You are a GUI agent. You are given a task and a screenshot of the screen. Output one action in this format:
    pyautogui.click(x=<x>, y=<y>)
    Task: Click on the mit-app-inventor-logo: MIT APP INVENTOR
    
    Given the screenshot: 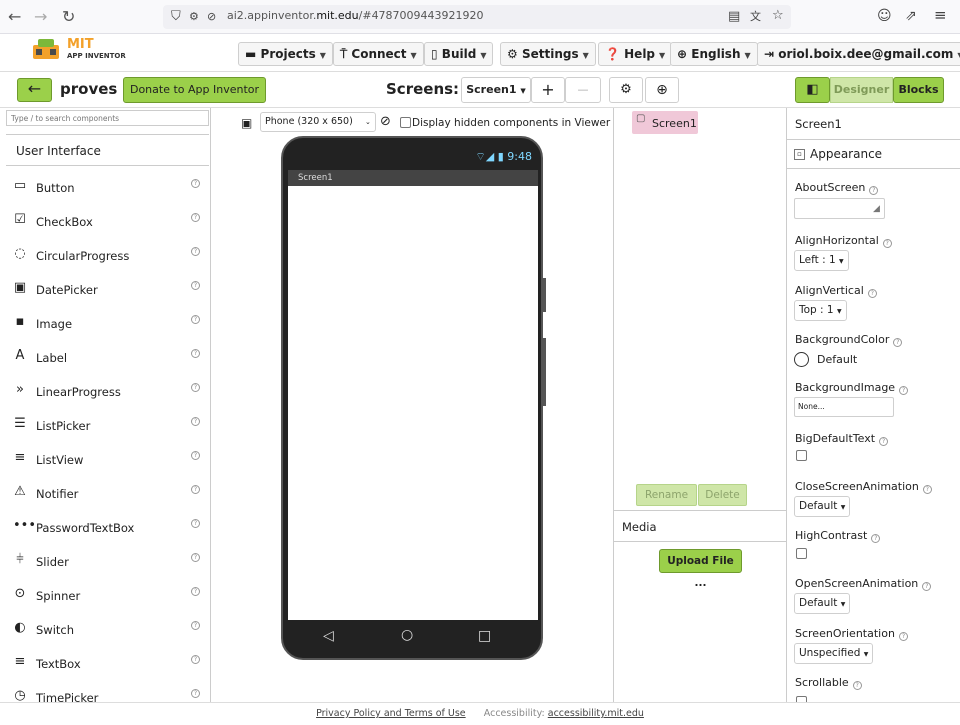 What is the action you would take?
    pyautogui.click(x=80, y=52)
    